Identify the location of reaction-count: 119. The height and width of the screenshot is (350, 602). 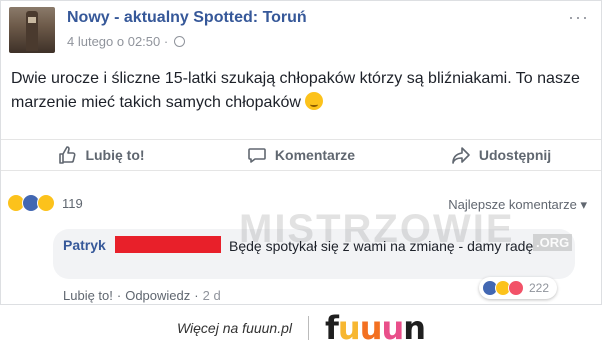
(72, 203).